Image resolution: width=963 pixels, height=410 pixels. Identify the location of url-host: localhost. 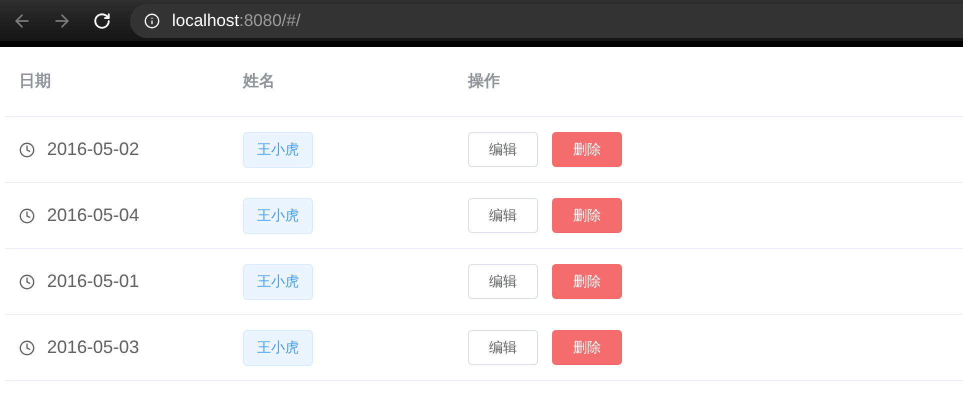
(206, 21).